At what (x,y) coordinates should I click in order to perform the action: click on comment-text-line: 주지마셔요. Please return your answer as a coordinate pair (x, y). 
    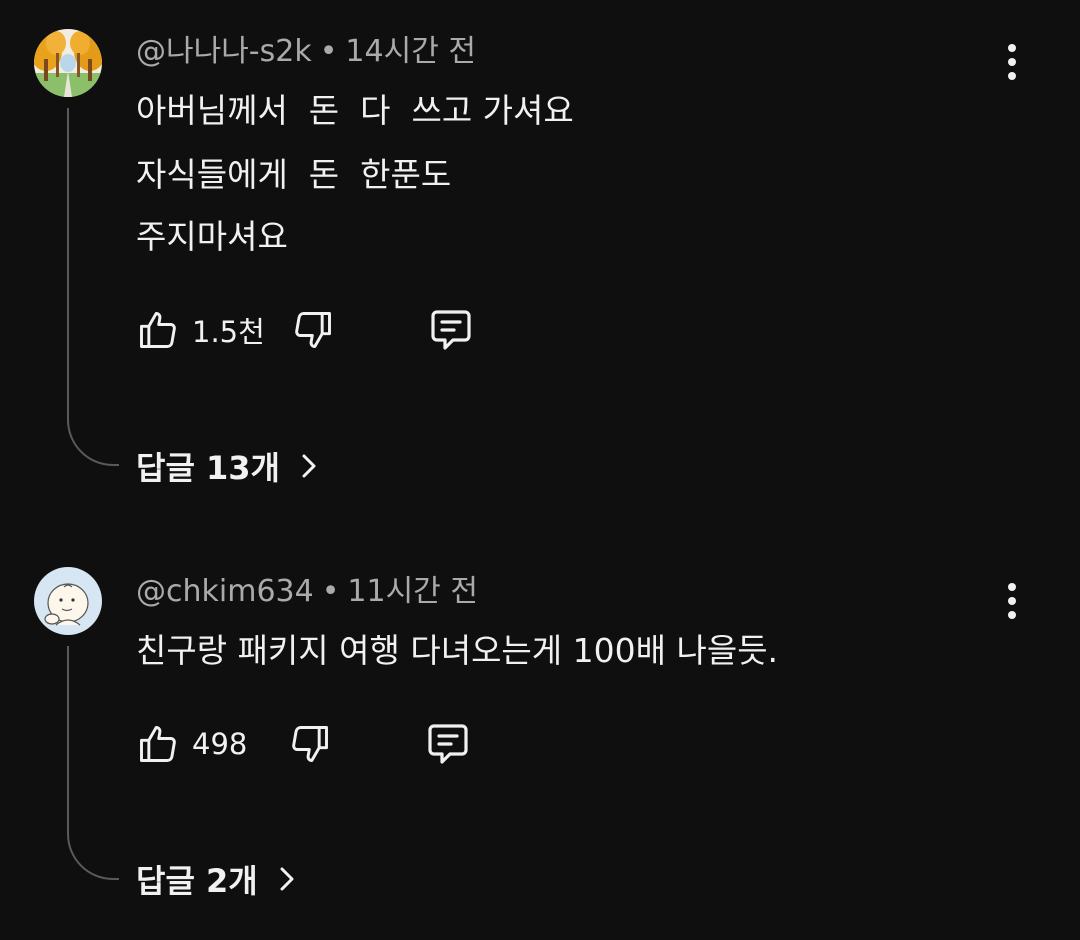
    Looking at the image, I should click on (212, 236).